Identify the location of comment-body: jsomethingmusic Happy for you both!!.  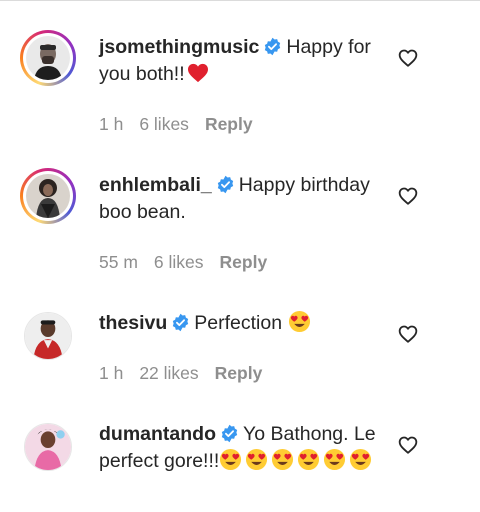
(244, 61).